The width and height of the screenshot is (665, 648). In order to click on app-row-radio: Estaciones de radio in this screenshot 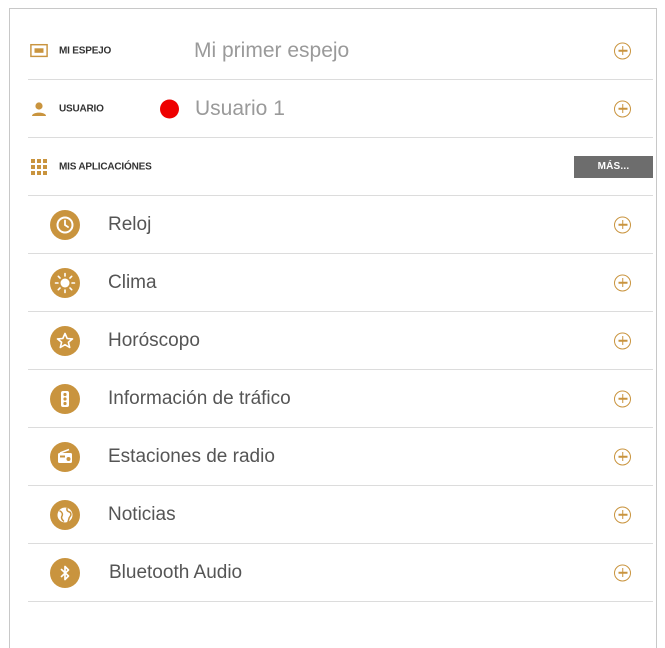, I will do `click(340, 457)`.